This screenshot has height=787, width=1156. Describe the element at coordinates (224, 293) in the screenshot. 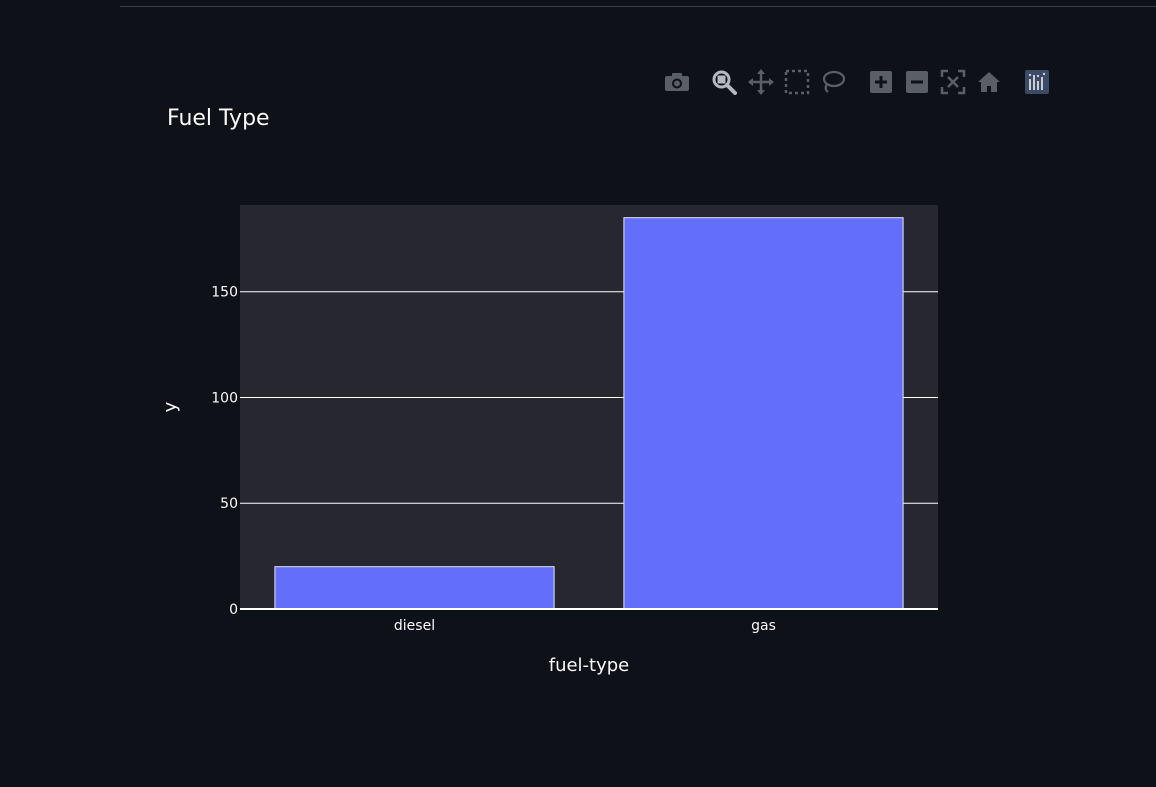

I see `y-tick-label: 150` at that location.